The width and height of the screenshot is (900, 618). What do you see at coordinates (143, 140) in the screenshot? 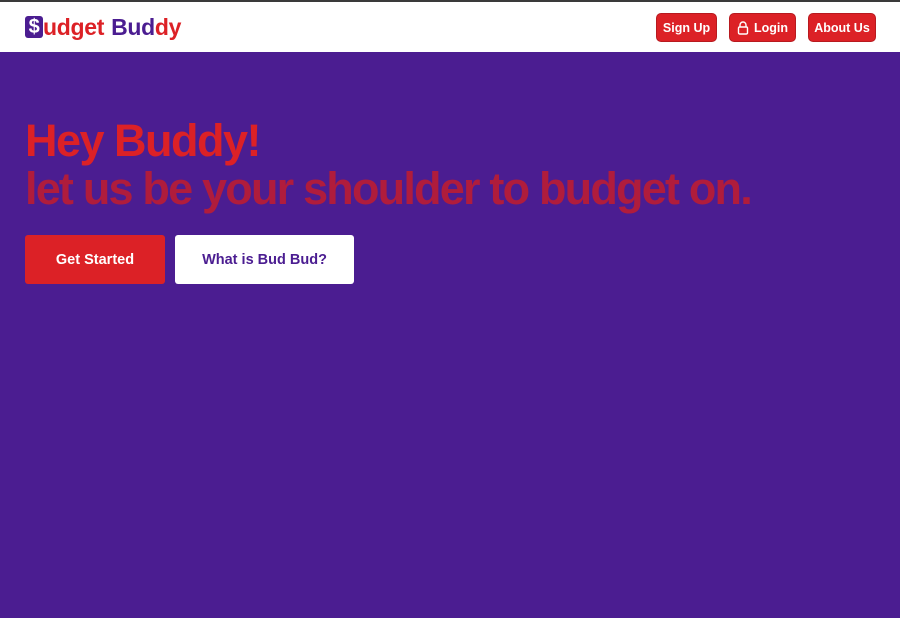
I see `hero-headline: Hey Buddy!` at bounding box center [143, 140].